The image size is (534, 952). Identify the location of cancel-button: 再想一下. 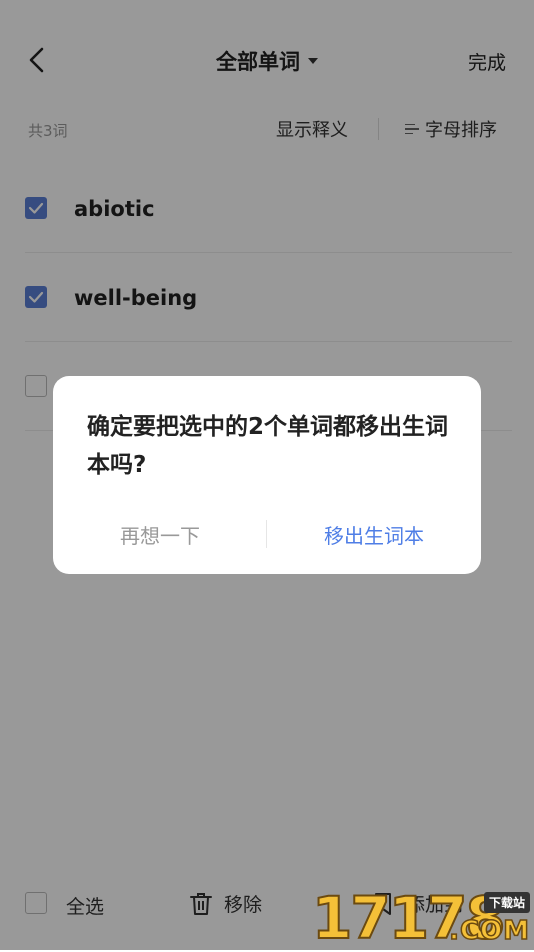
(160, 534).